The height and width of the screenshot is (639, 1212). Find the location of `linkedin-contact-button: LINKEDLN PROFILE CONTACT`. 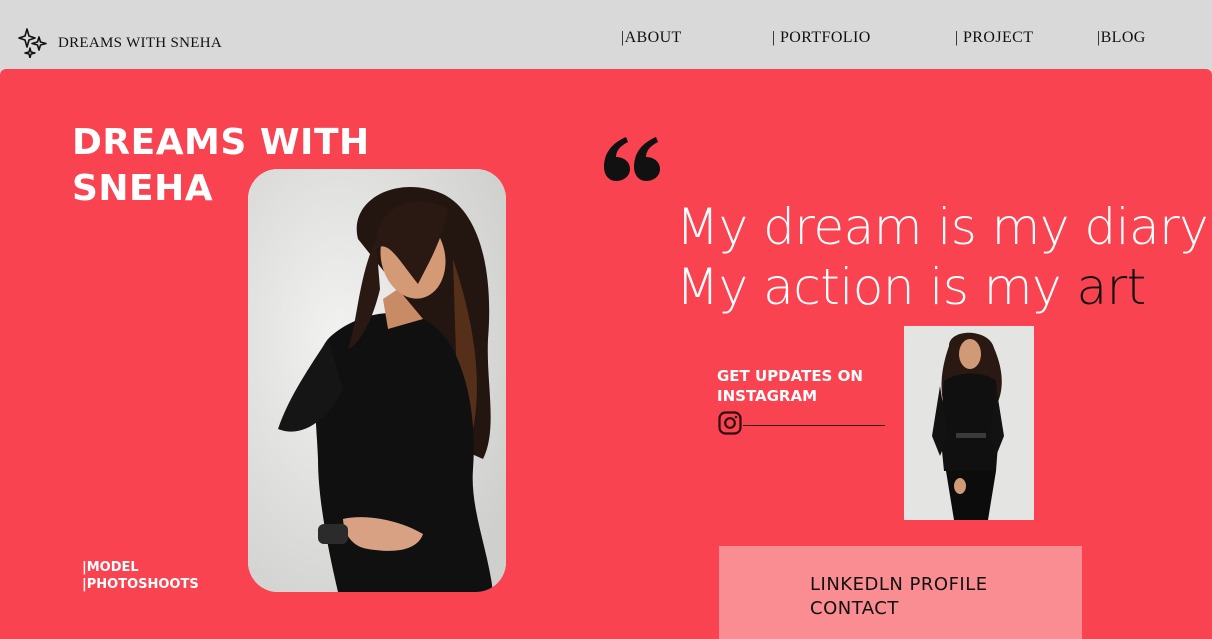

linkedin-contact-button: LINKEDLN PROFILE CONTACT is located at coordinates (900, 592).